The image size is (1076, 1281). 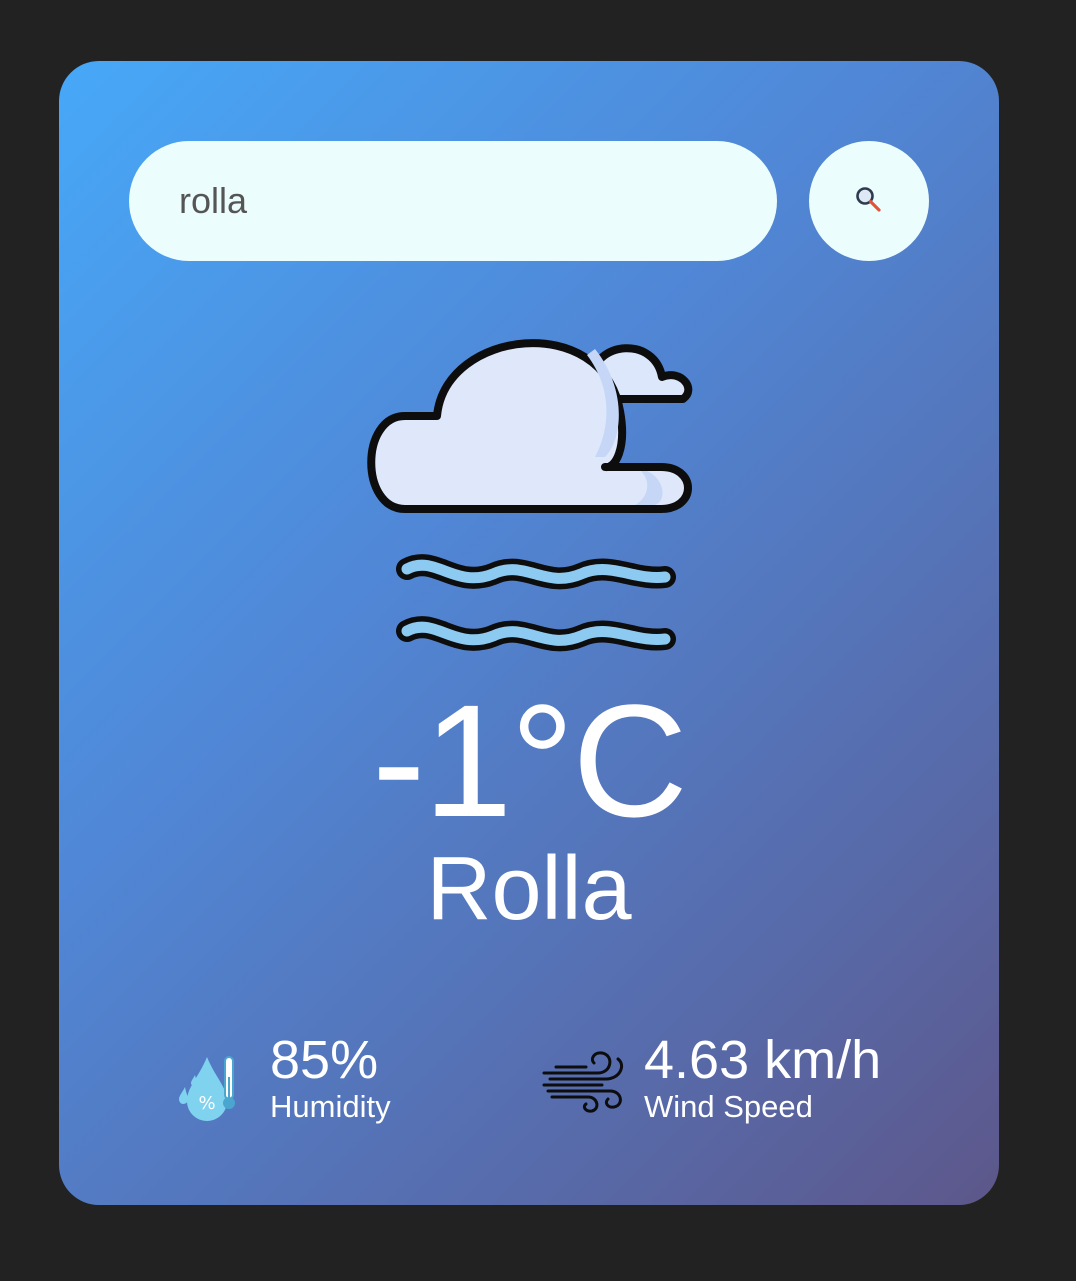 What do you see at coordinates (728, 1106) in the screenshot?
I see `wind-label: Wind Speed` at bounding box center [728, 1106].